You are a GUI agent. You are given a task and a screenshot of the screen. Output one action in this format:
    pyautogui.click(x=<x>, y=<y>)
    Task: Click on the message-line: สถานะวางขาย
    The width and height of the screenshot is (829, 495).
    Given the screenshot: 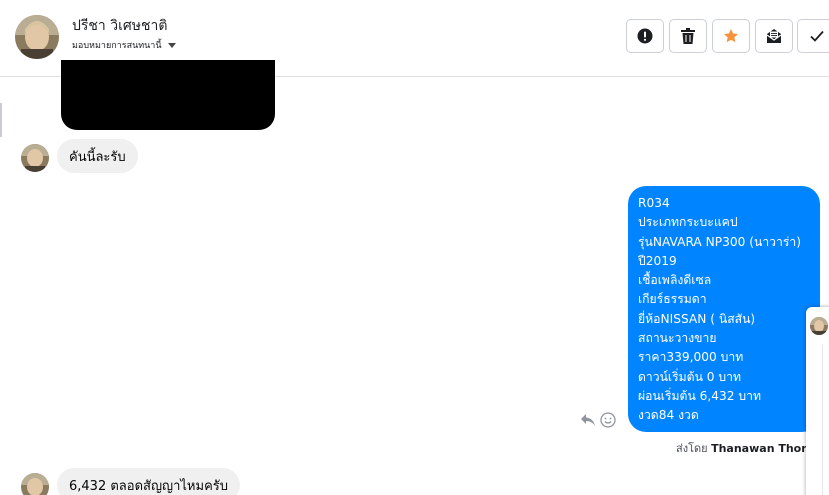 What is the action you would take?
    pyautogui.click(x=677, y=338)
    